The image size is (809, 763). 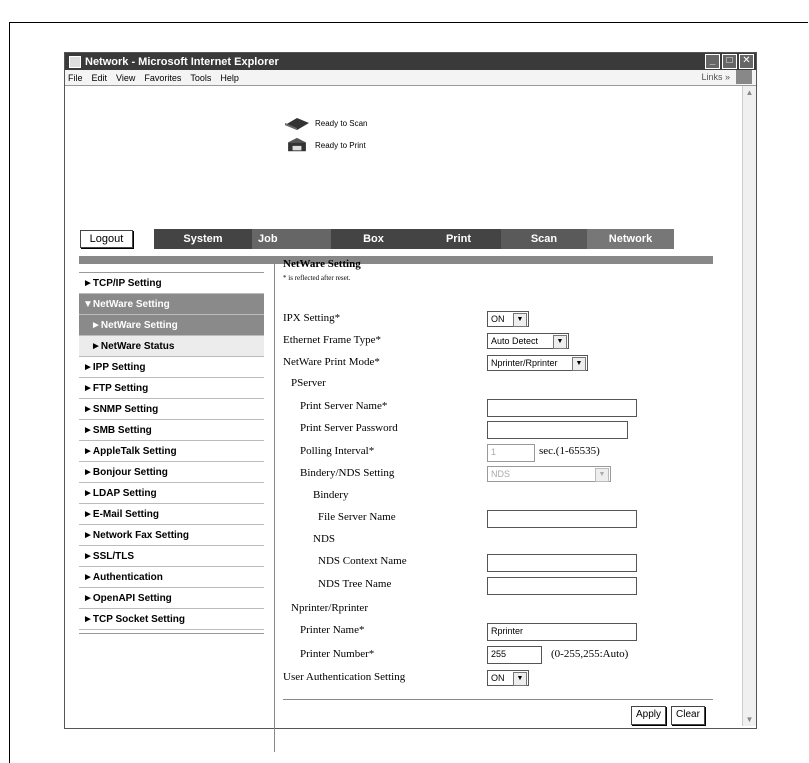 What do you see at coordinates (171, 619) in the screenshot?
I see `sidebar-item-tcp-socket: ►TCP Socket Setting` at bounding box center [171, 619].